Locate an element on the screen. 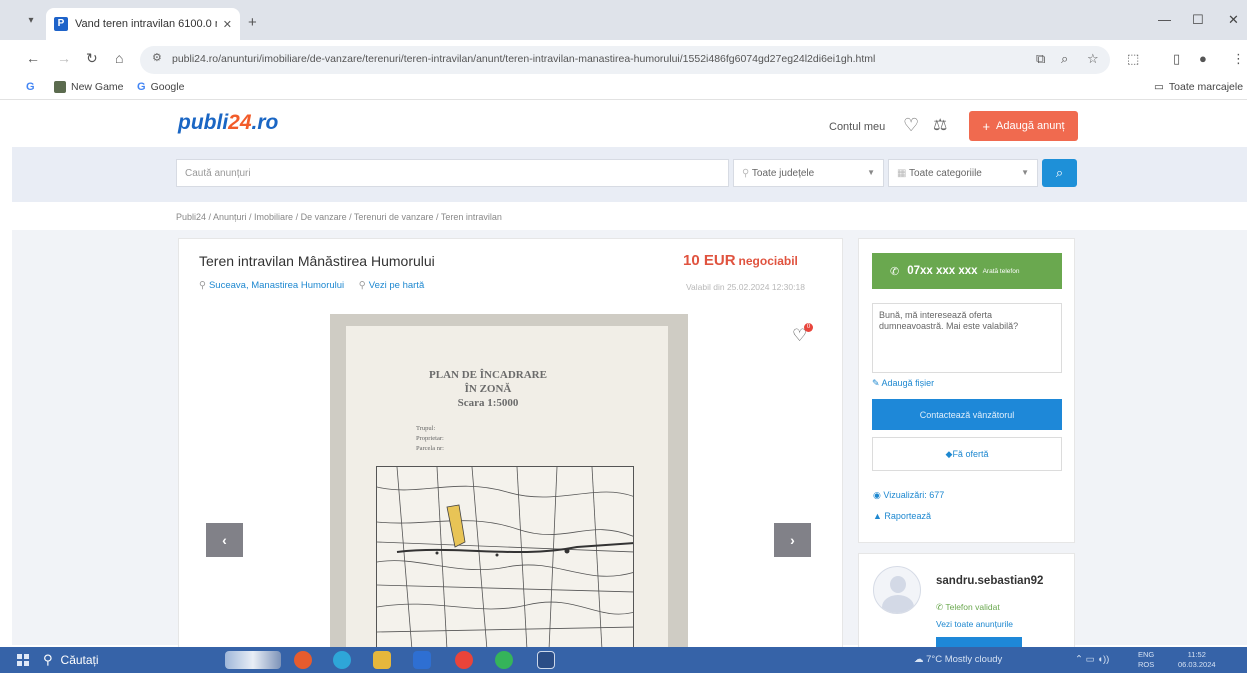 This screenshot has height=673, width=1247. firefox-icon is located at coordinates (303, 660).